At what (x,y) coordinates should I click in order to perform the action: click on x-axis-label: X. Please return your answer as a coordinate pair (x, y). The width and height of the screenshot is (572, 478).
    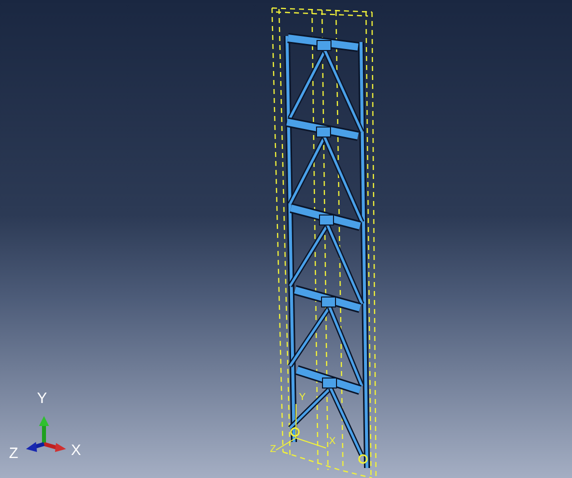
    Looking at the image, I should click on (76, 450).